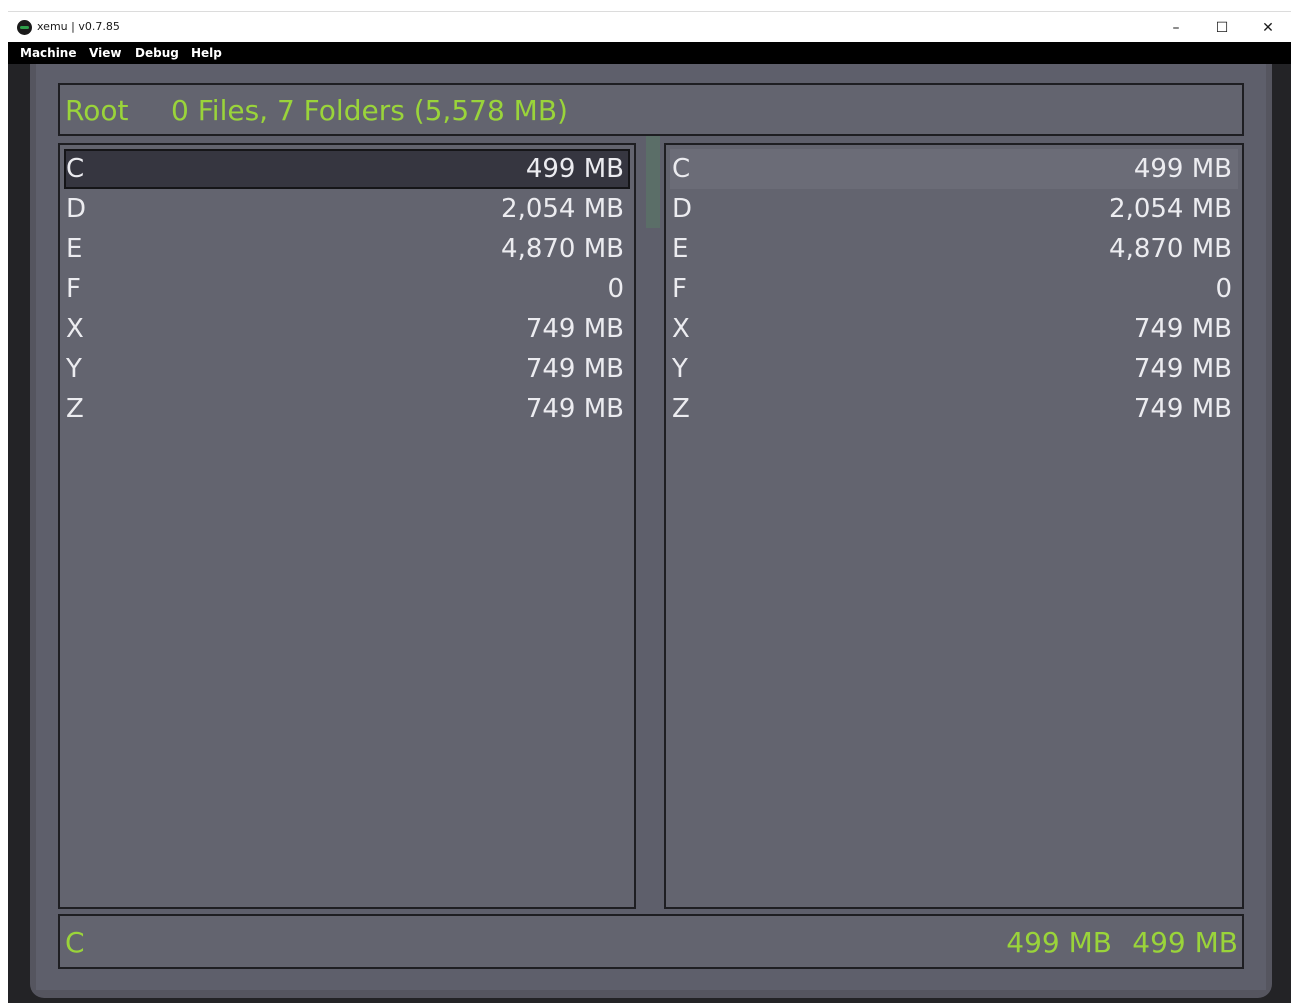  I want to click on menu-bar: Machine View Debug Help, so click(649, 53).